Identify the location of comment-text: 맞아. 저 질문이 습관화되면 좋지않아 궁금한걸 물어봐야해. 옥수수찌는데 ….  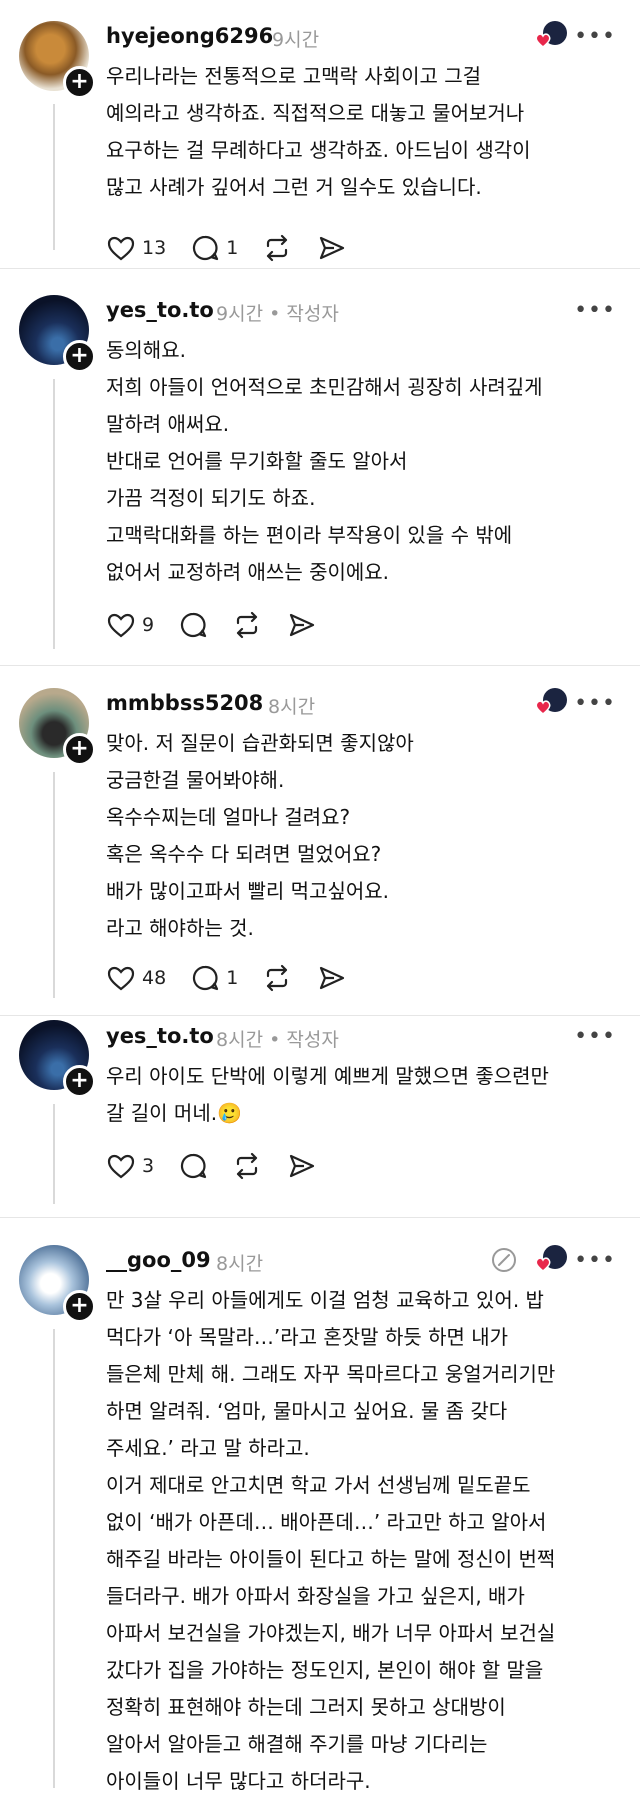
(260, 835).